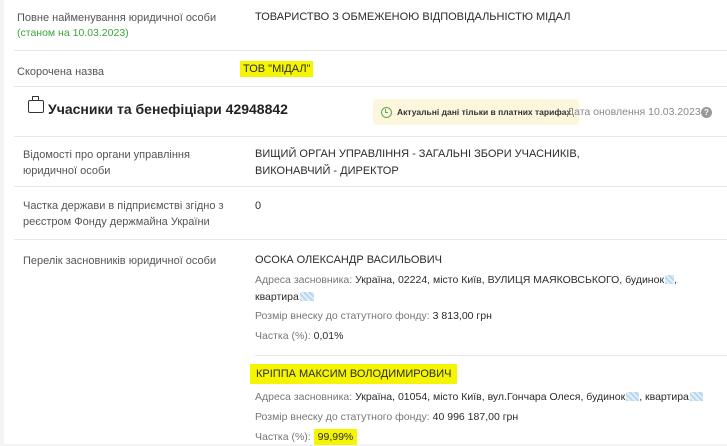 The image size is (727, 446). Describe the element at coordinates (61, 72) in the screenshot. I see `short-name-label: Скорочена назва` at that location.